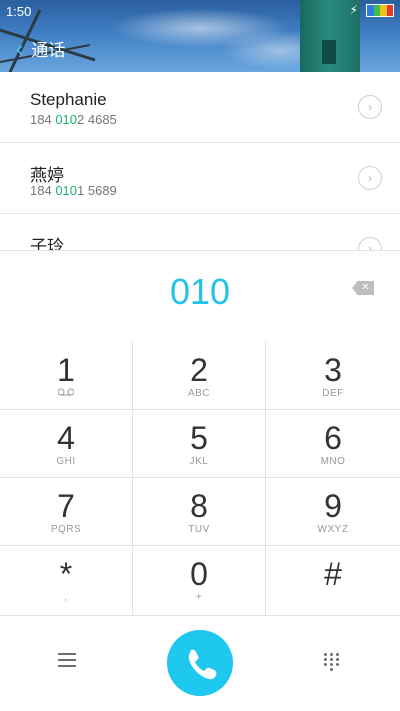  What do you see at coordinates (48, 50) in the screenshot?
I see `back-label: 通话` at bounding box center [48, 50].